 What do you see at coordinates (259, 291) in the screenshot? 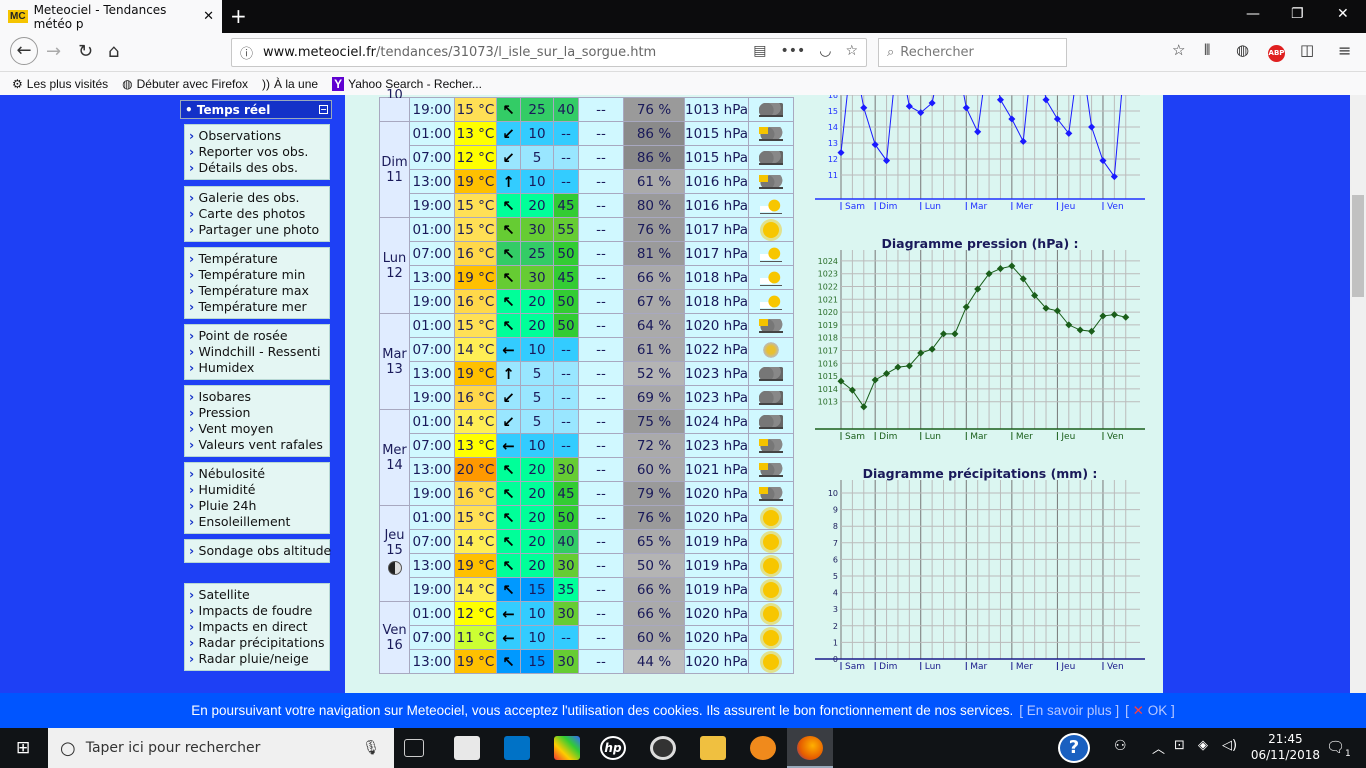
I see `sidebar-link: Température max` at bounding box center [259, 291].